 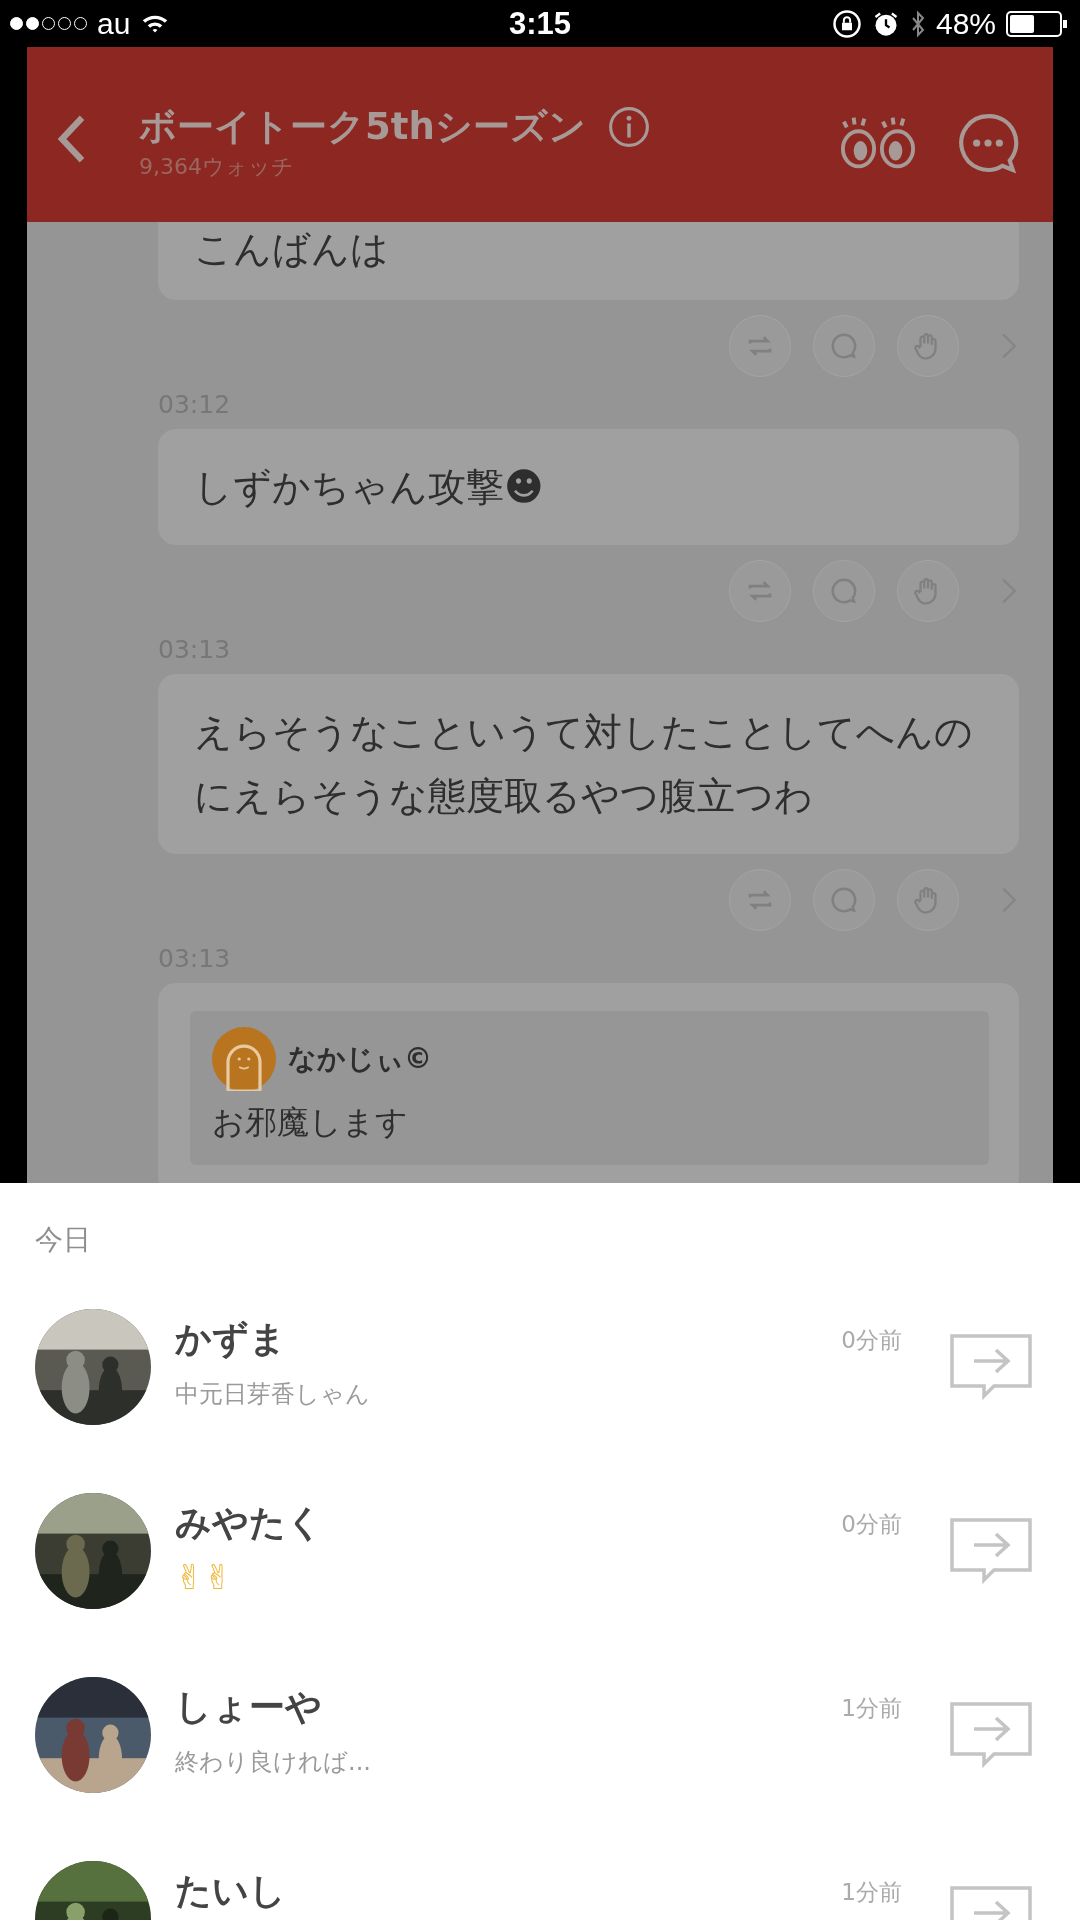 I want to click on user-name: かずま, so click(x=231, y=1339).